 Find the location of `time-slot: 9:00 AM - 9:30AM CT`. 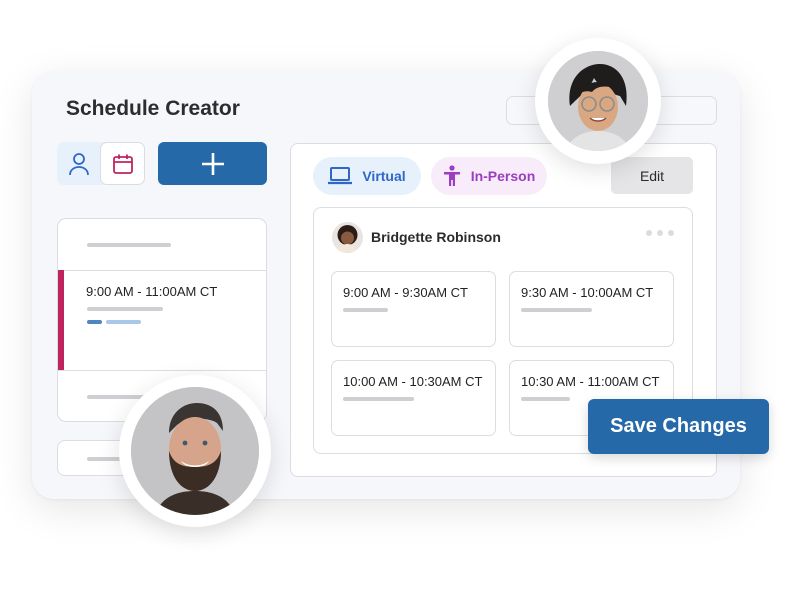

time-slot: 9:00 AM - 9:30AM CT is located at coordinates (413, 309).